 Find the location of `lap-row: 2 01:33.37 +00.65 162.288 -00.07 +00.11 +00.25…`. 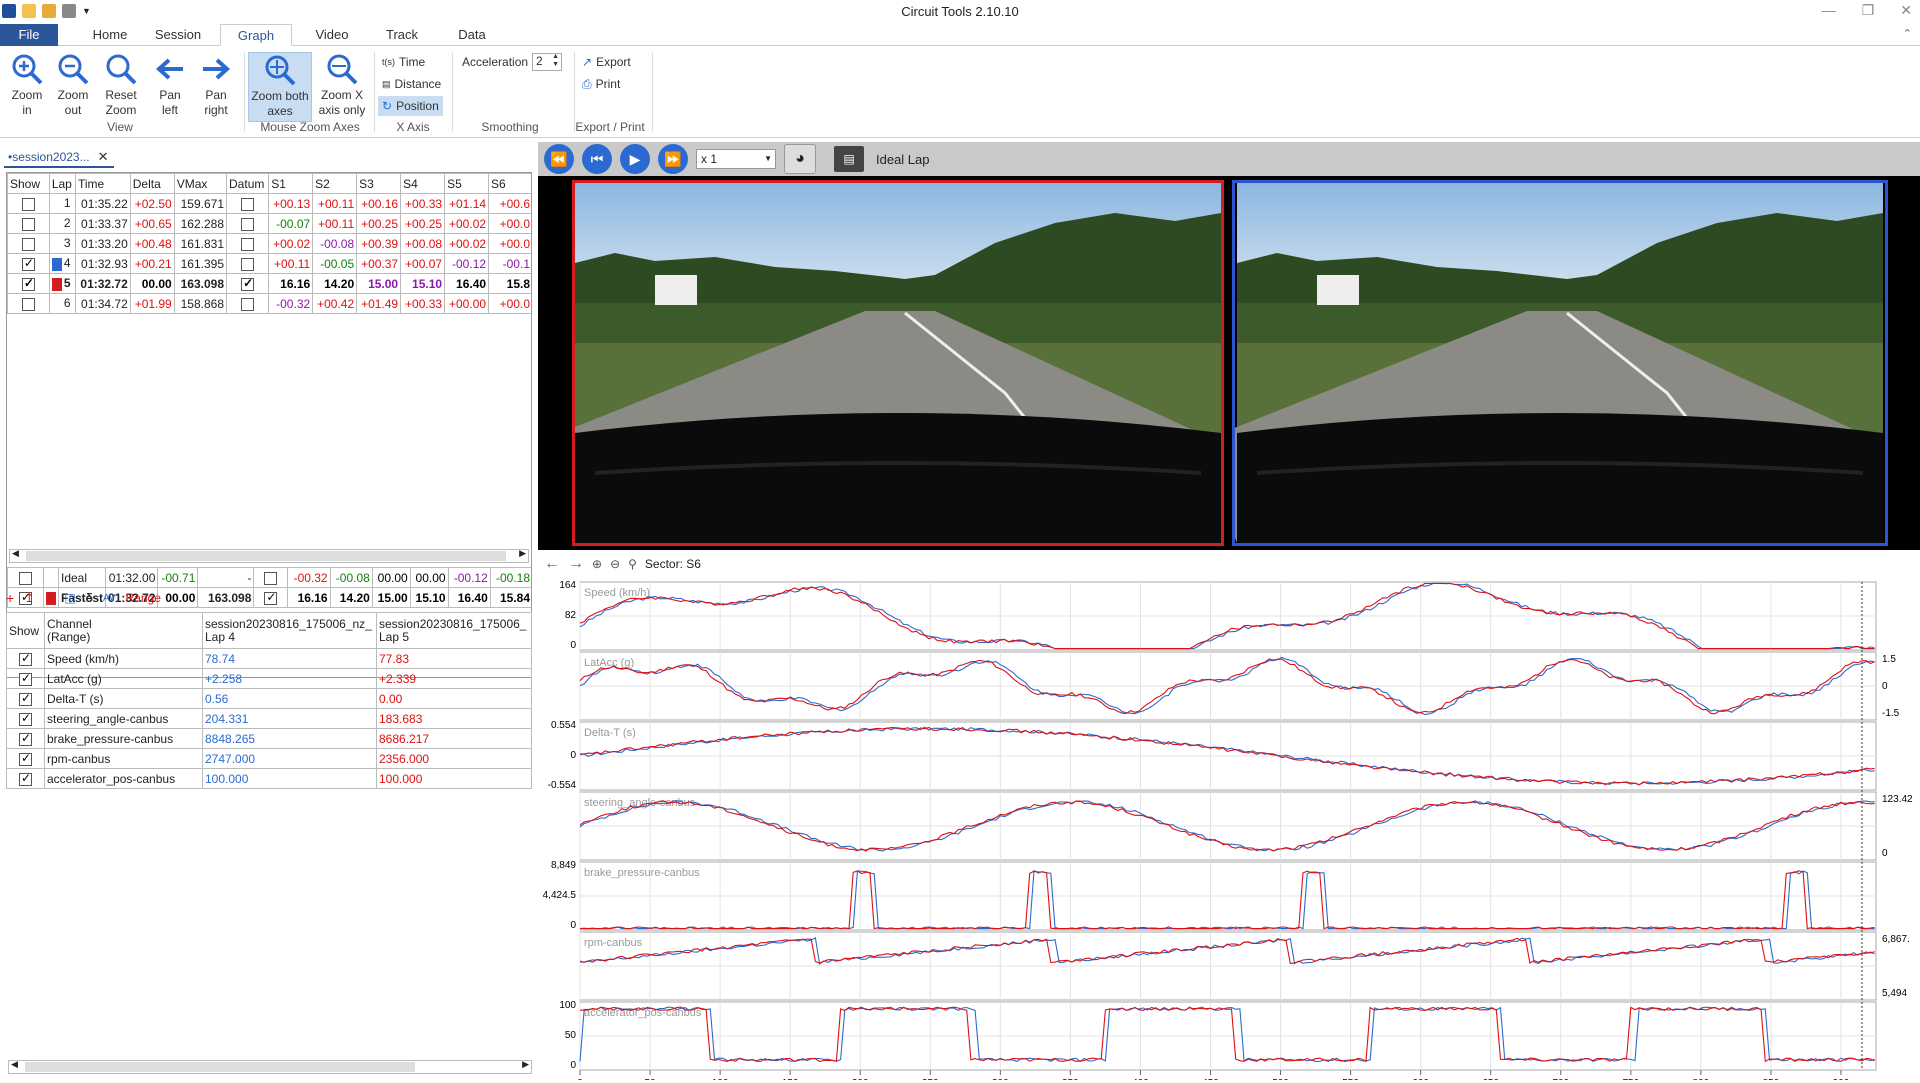

lap-row: 2 01:33.37 +00.65 162.288 -00.07 +00.11 +00.25… is located at coordinates (269, 223).